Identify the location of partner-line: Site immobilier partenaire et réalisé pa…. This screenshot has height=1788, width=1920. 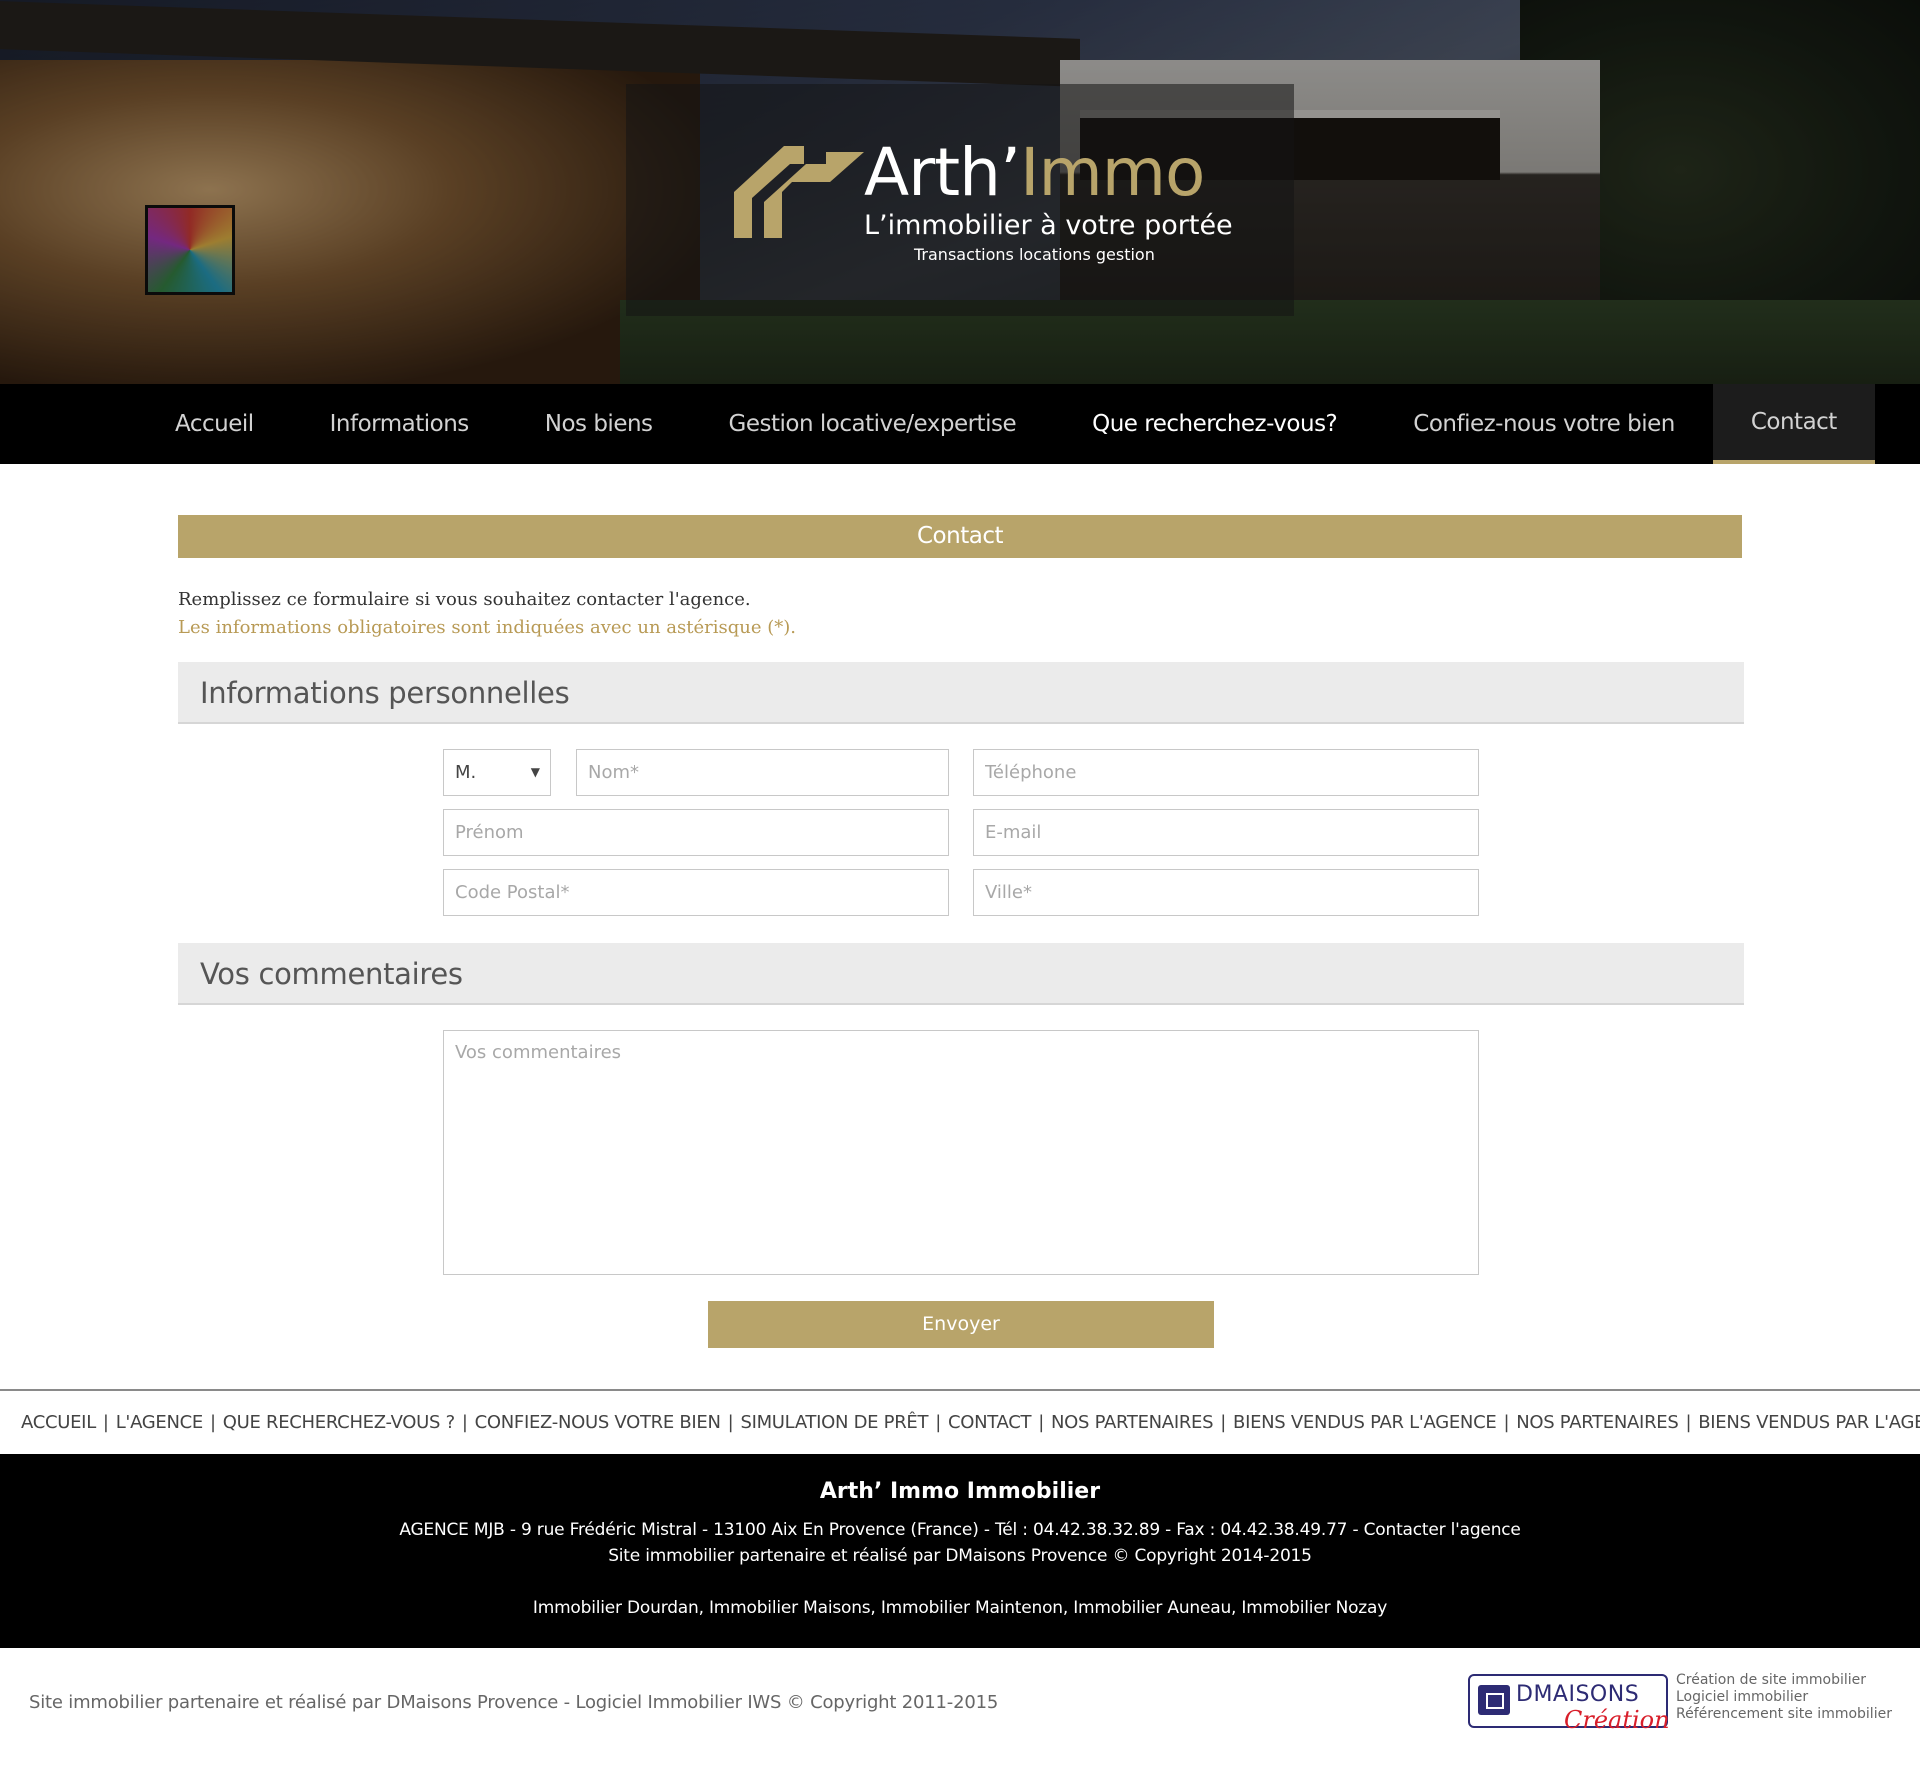
(960, 1556).